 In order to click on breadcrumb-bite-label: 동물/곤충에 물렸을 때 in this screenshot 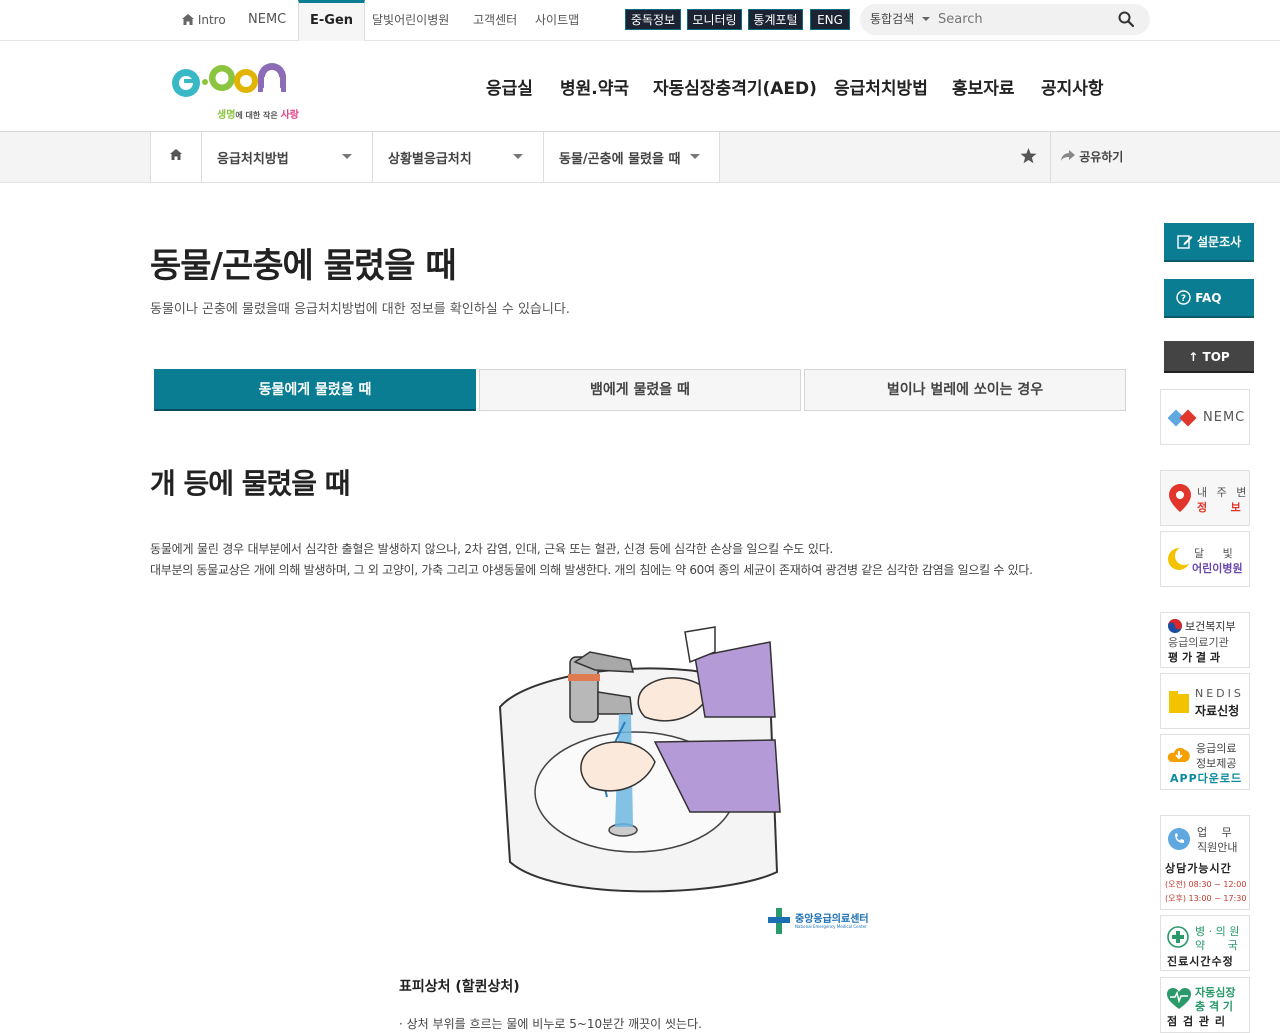, I will do `click(620, 159)`.